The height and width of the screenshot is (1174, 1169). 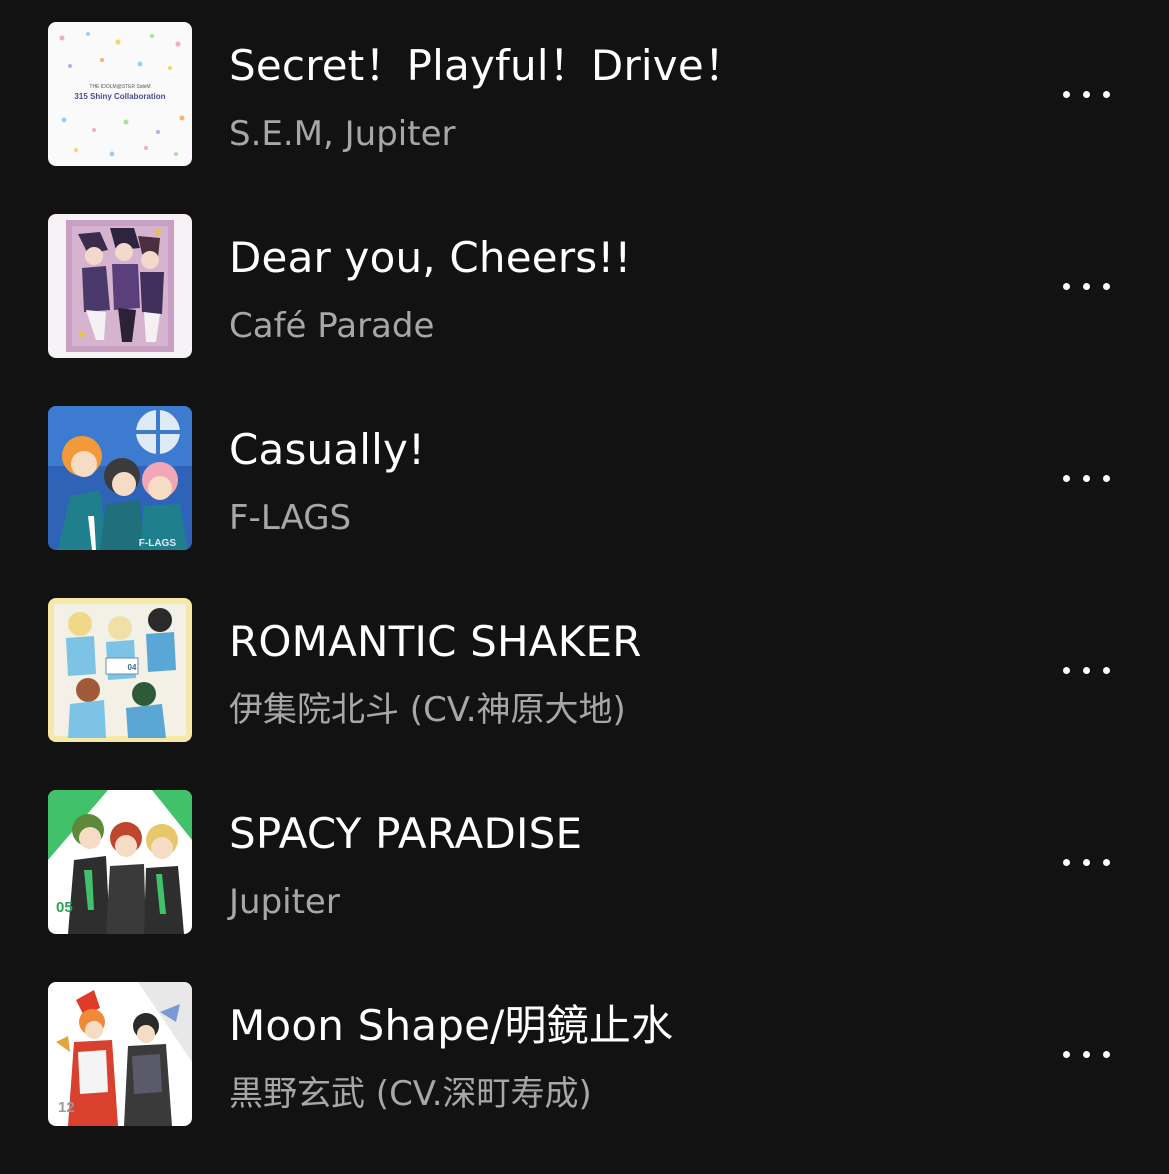 I want to click on album-cover-art: 05, so click(x=120, y=862).